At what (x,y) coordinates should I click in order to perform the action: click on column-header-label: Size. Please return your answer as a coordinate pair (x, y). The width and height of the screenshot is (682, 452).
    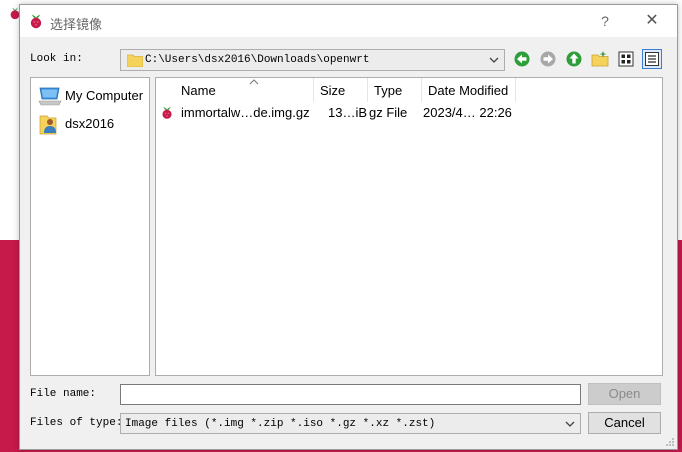
    Looking at the image, I should click on (333, 90).